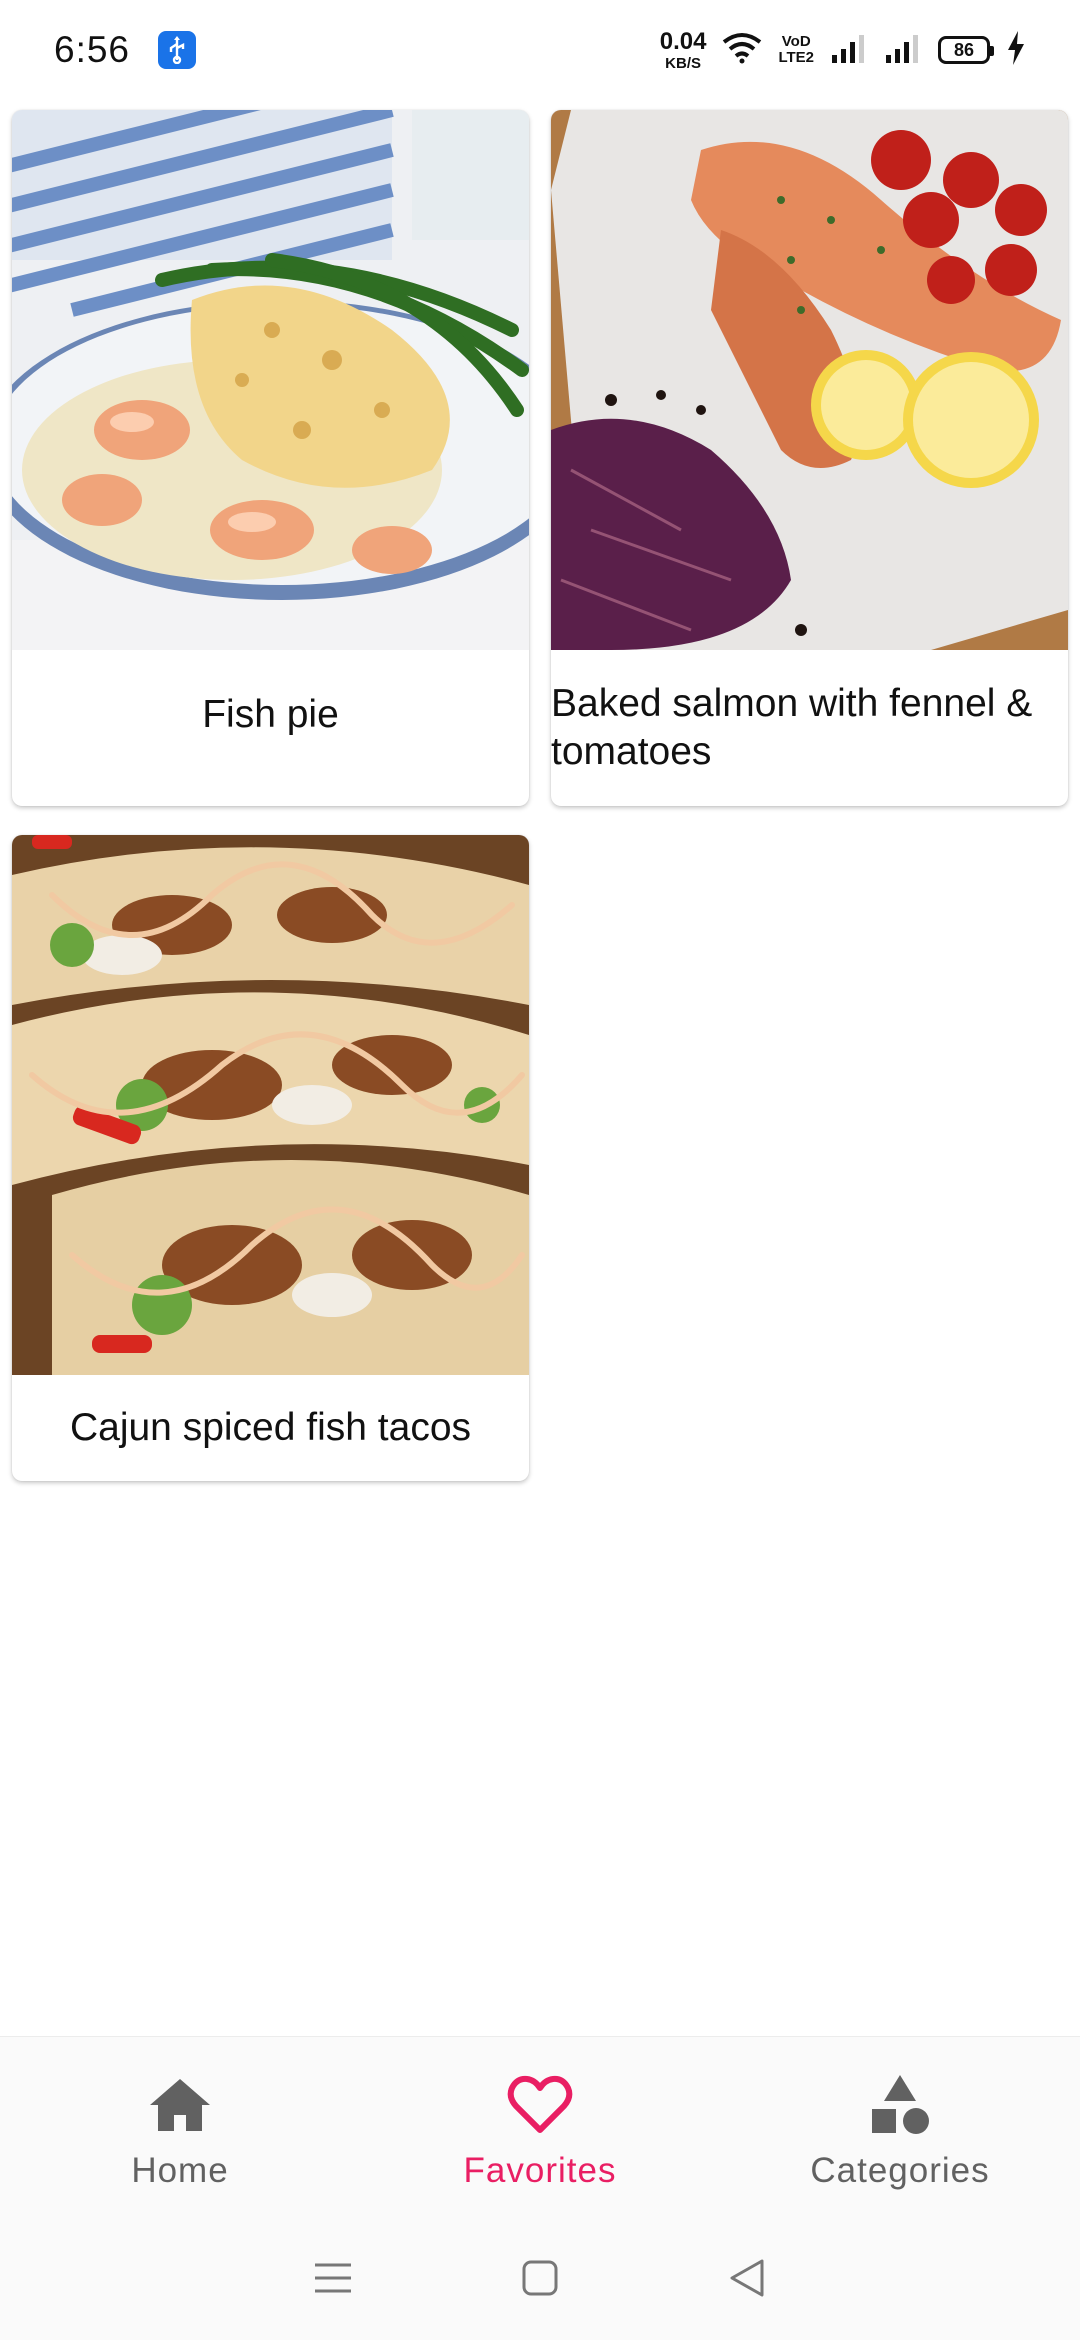  Describe the element at coordinates (747, 2278) in the screenshot. I see `back-icon` at that location.